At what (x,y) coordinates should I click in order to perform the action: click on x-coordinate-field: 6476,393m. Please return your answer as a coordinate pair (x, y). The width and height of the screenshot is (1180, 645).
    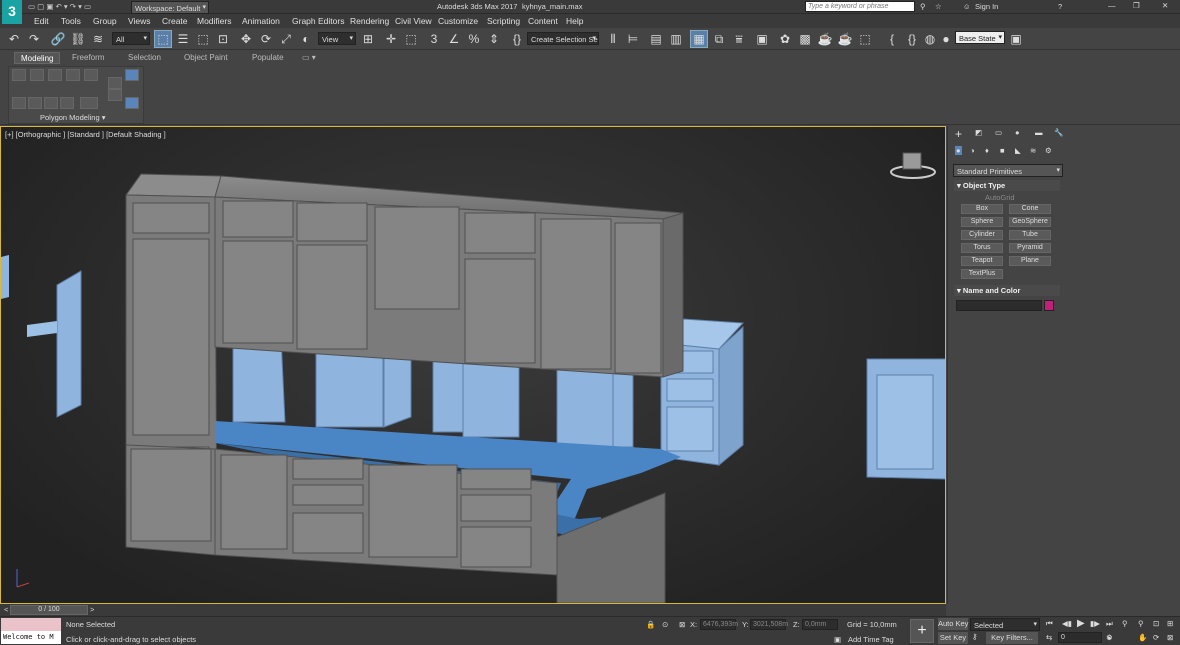
    Looking at the image, I should click on (719, 624).